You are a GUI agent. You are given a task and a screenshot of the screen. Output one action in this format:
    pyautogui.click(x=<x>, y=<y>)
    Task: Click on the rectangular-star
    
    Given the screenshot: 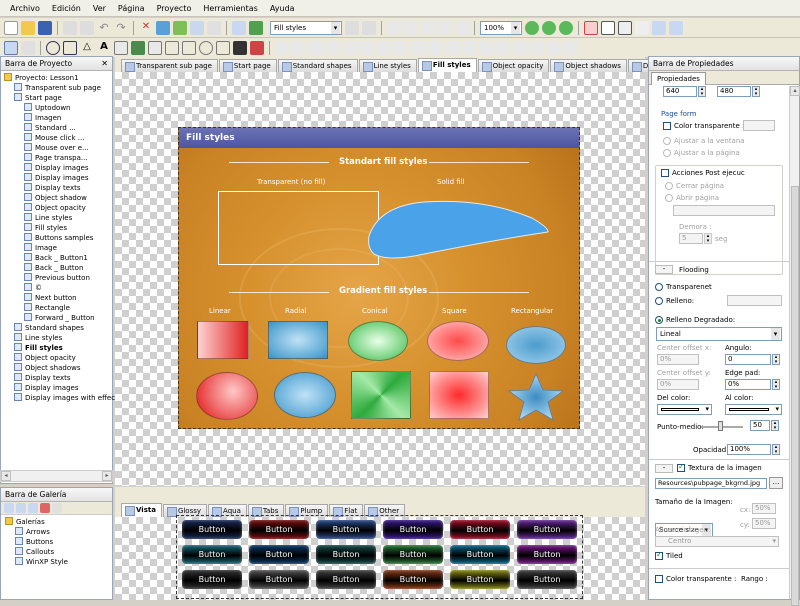 What is the action you would take?
    pyautogui.click(x=536, y=397)
    